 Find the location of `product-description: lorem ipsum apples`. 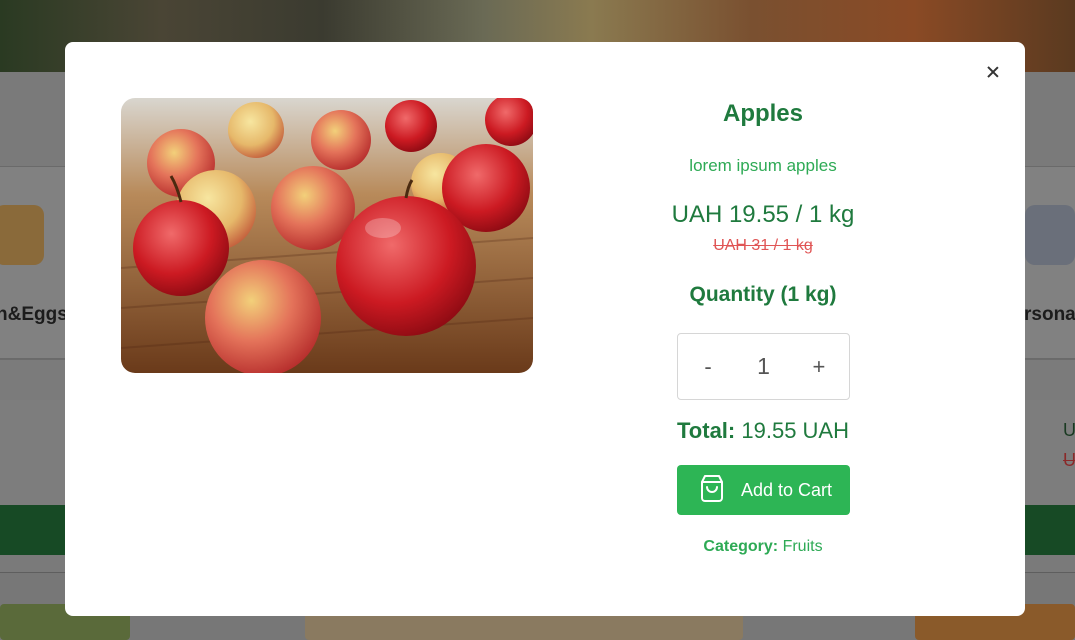

product-description: lorem ipsum apples is located at coordinates (763, 165).